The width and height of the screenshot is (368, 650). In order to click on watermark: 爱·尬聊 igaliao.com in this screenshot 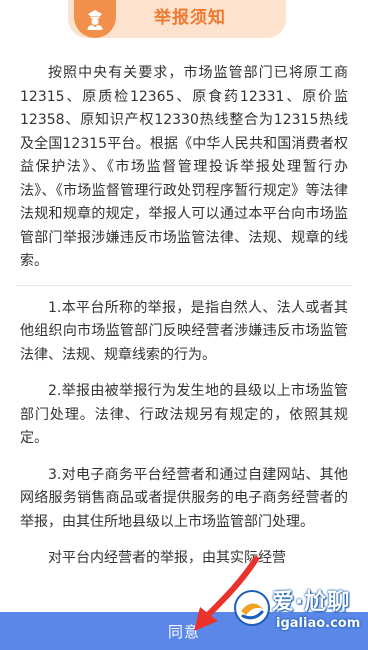, I will do `click(300, 612)`.